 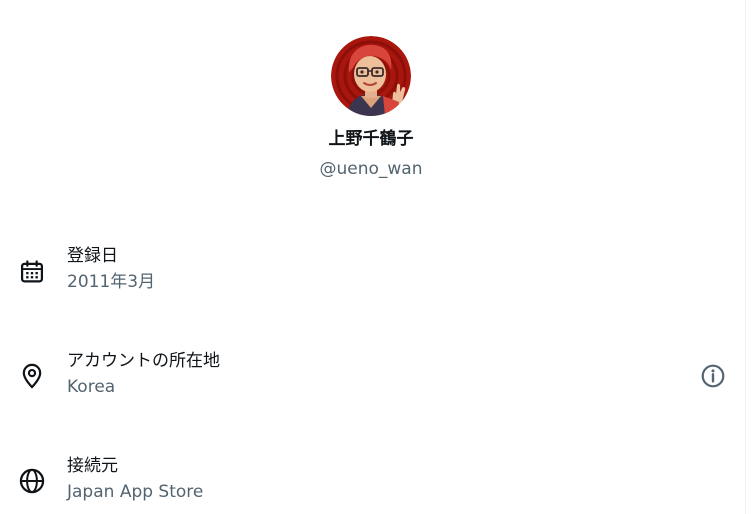 What do you see at coordinates (745, 257) in the screenshot?
I see `column-divider` at bounding box center [745, 257].